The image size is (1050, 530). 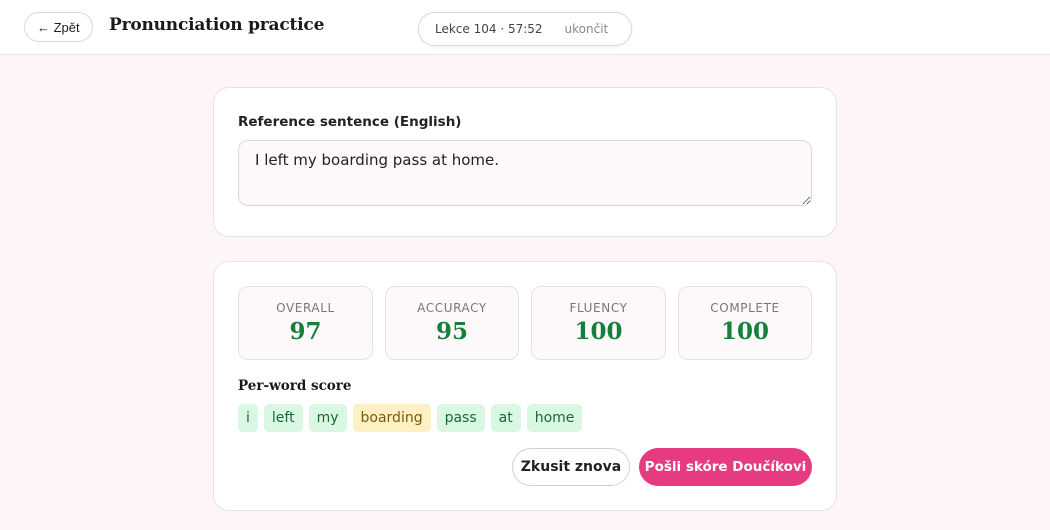 What do you see at coordinates (295, 386) in the screenshot?
I see `per-word-label: Per-word score` at bounding box center [295, 386].